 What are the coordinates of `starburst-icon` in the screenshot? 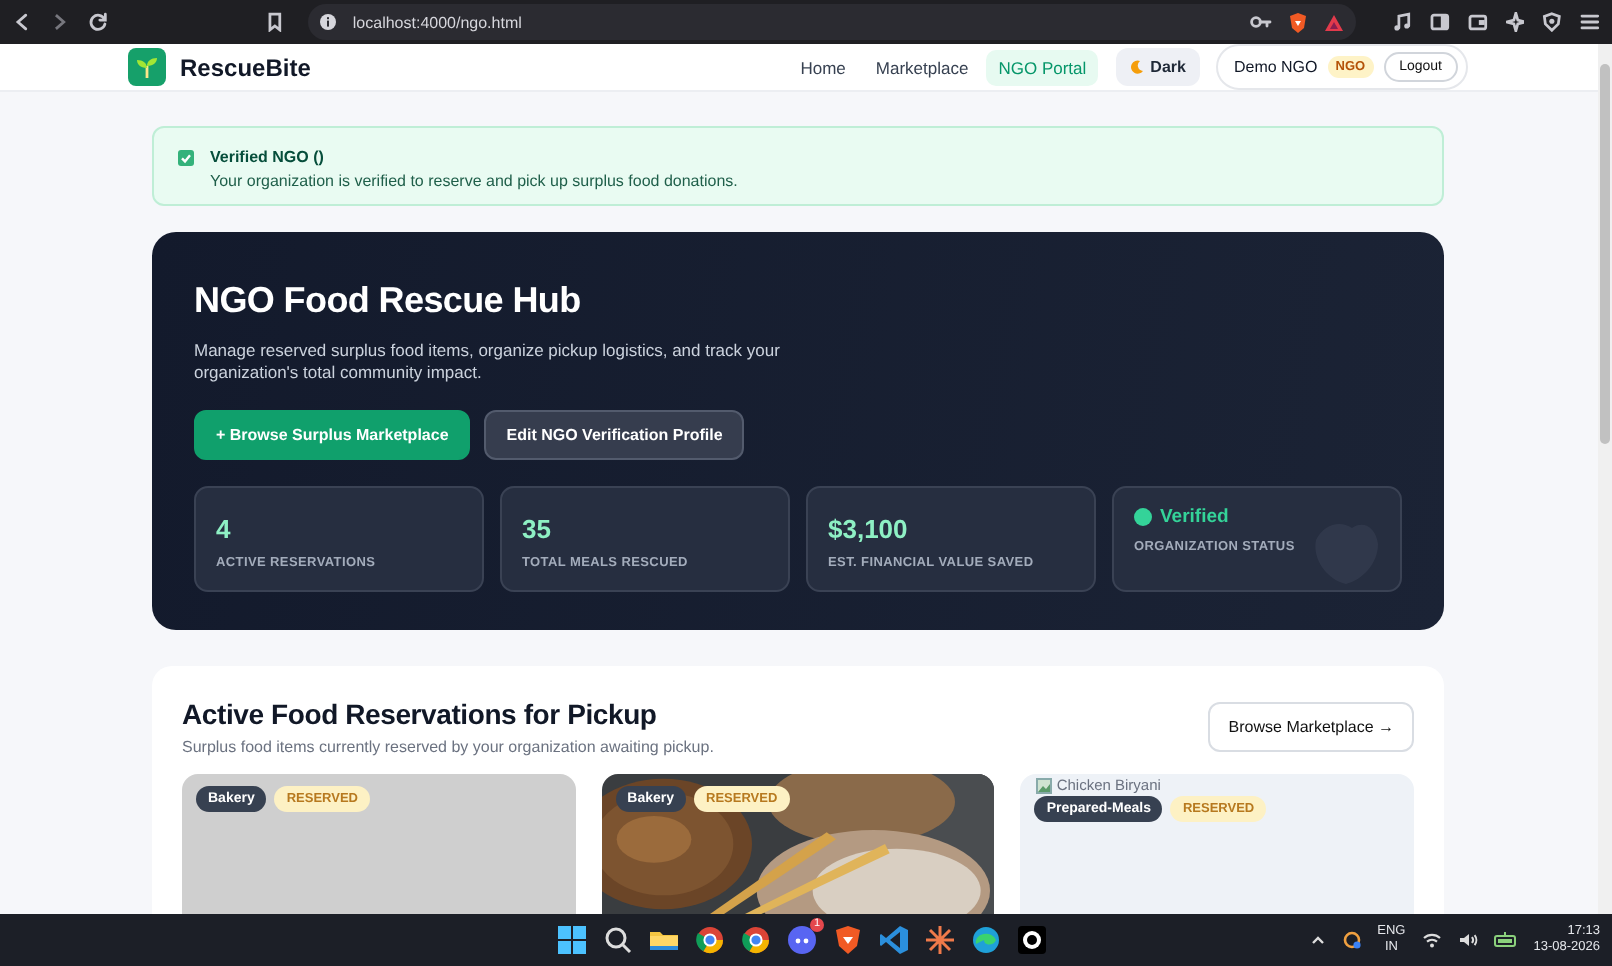 It's located at (940, 940).